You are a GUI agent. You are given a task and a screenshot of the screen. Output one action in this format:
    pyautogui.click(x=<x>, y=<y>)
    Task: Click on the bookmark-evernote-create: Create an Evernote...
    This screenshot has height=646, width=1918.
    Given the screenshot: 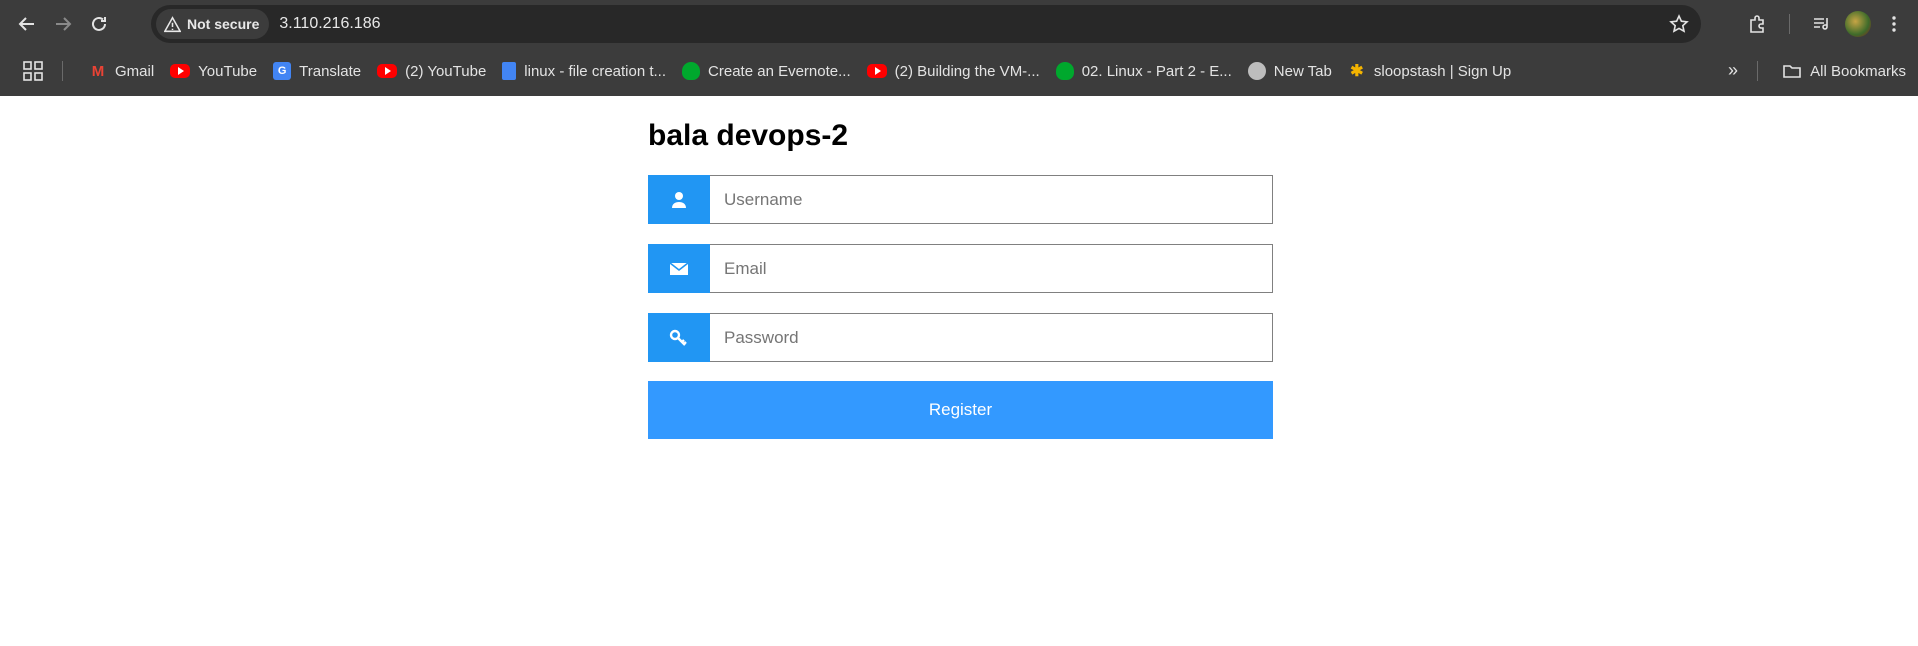 What is the action you would take?
    pyautogui.click(x=766, y=71)
    